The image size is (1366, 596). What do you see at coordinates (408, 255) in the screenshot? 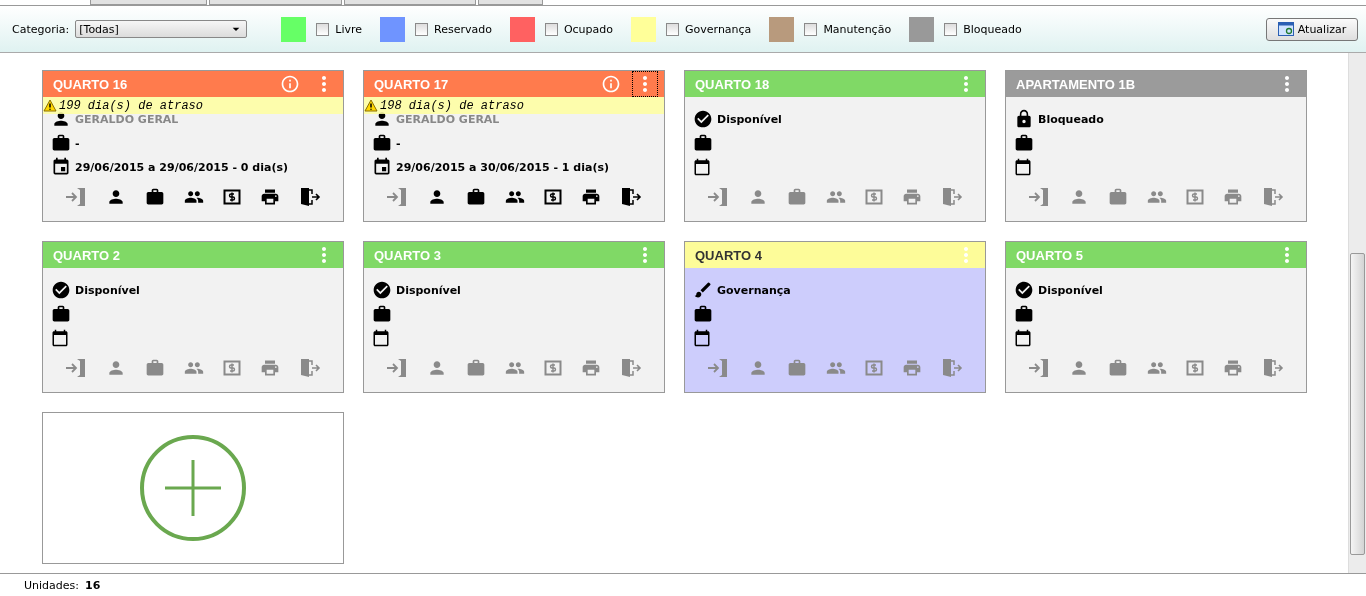
I see `room-title: QUARTO 3` at bounding box center [408, 255].